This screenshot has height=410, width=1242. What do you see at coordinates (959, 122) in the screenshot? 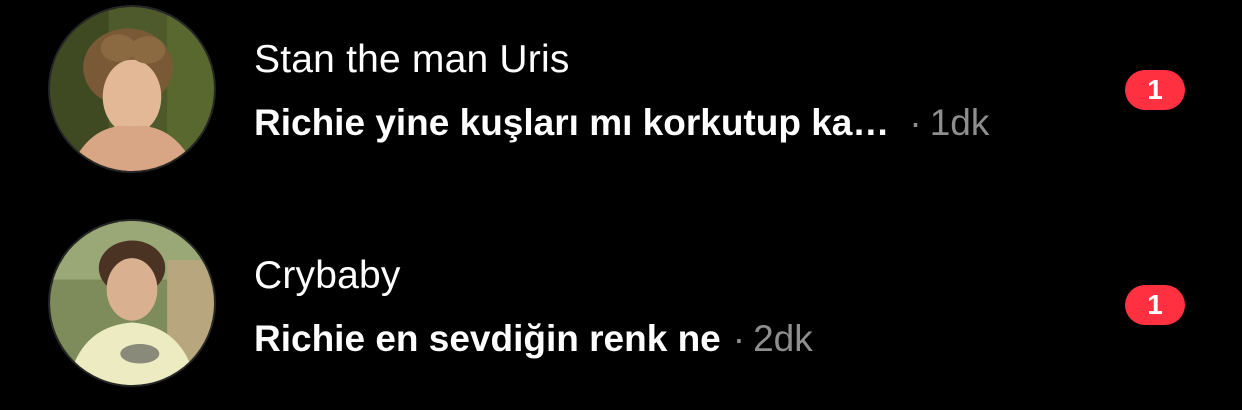
I see `timestamp: 1dk` at bounding box center [959, 122].